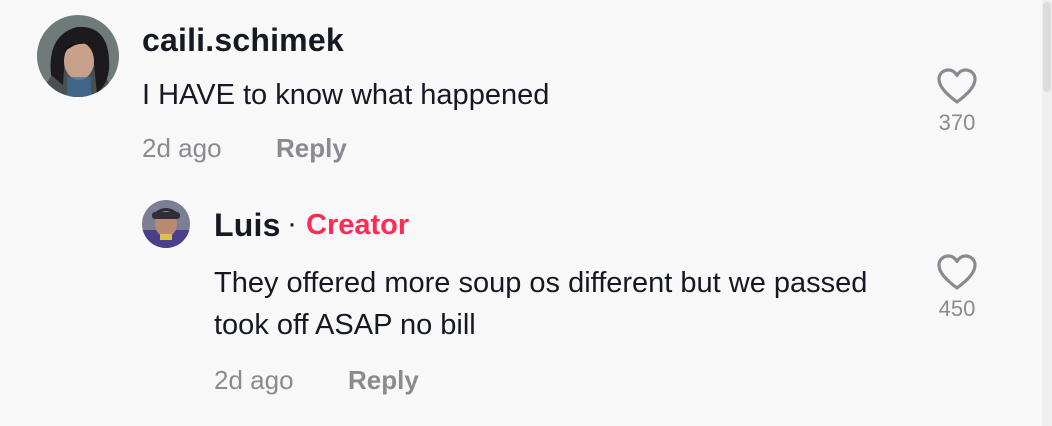 The width and height of the screenshot is (1052, 426). I want to click on comment-like-button: 370, so click(957, 101).